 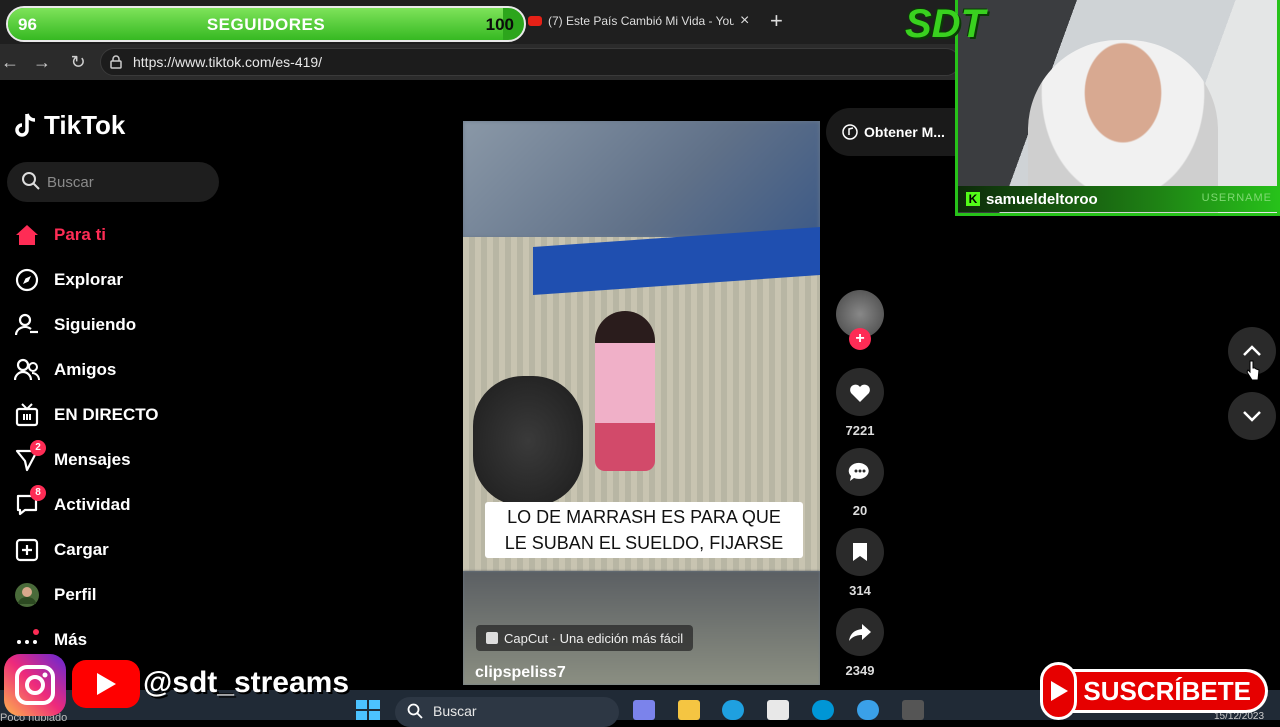 I want to click on like-count: 7221, so click(x=860, y=430).